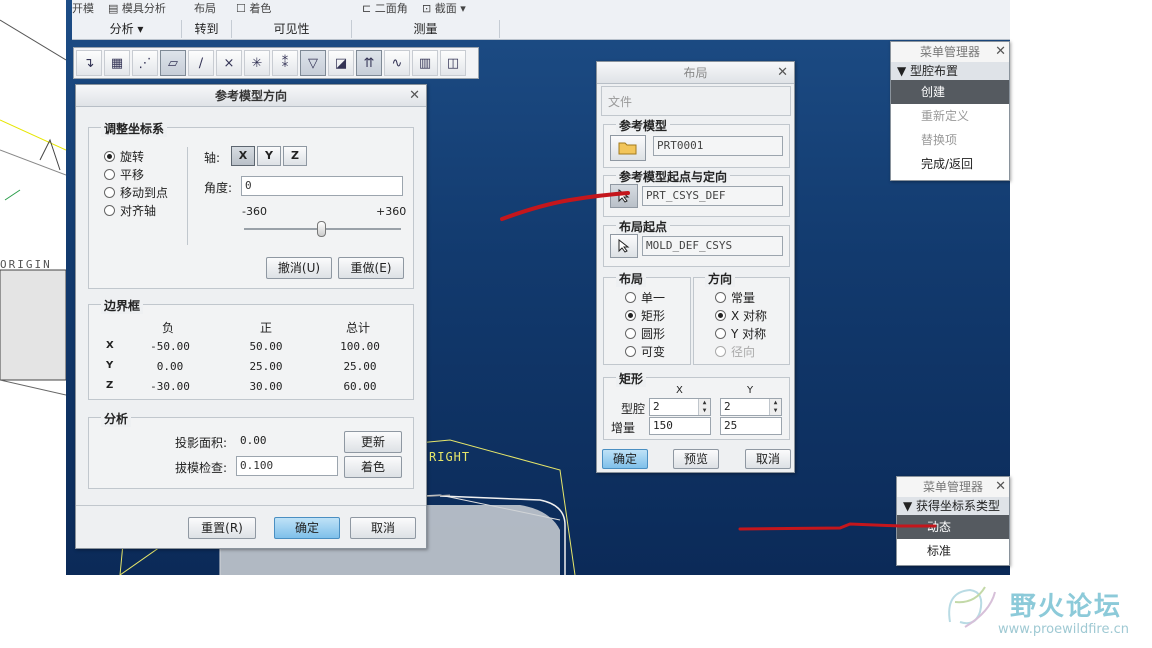  Describe the element at coordinates (972, 607) in the screenshot. I see `wildfire-logo-icon` at that location.